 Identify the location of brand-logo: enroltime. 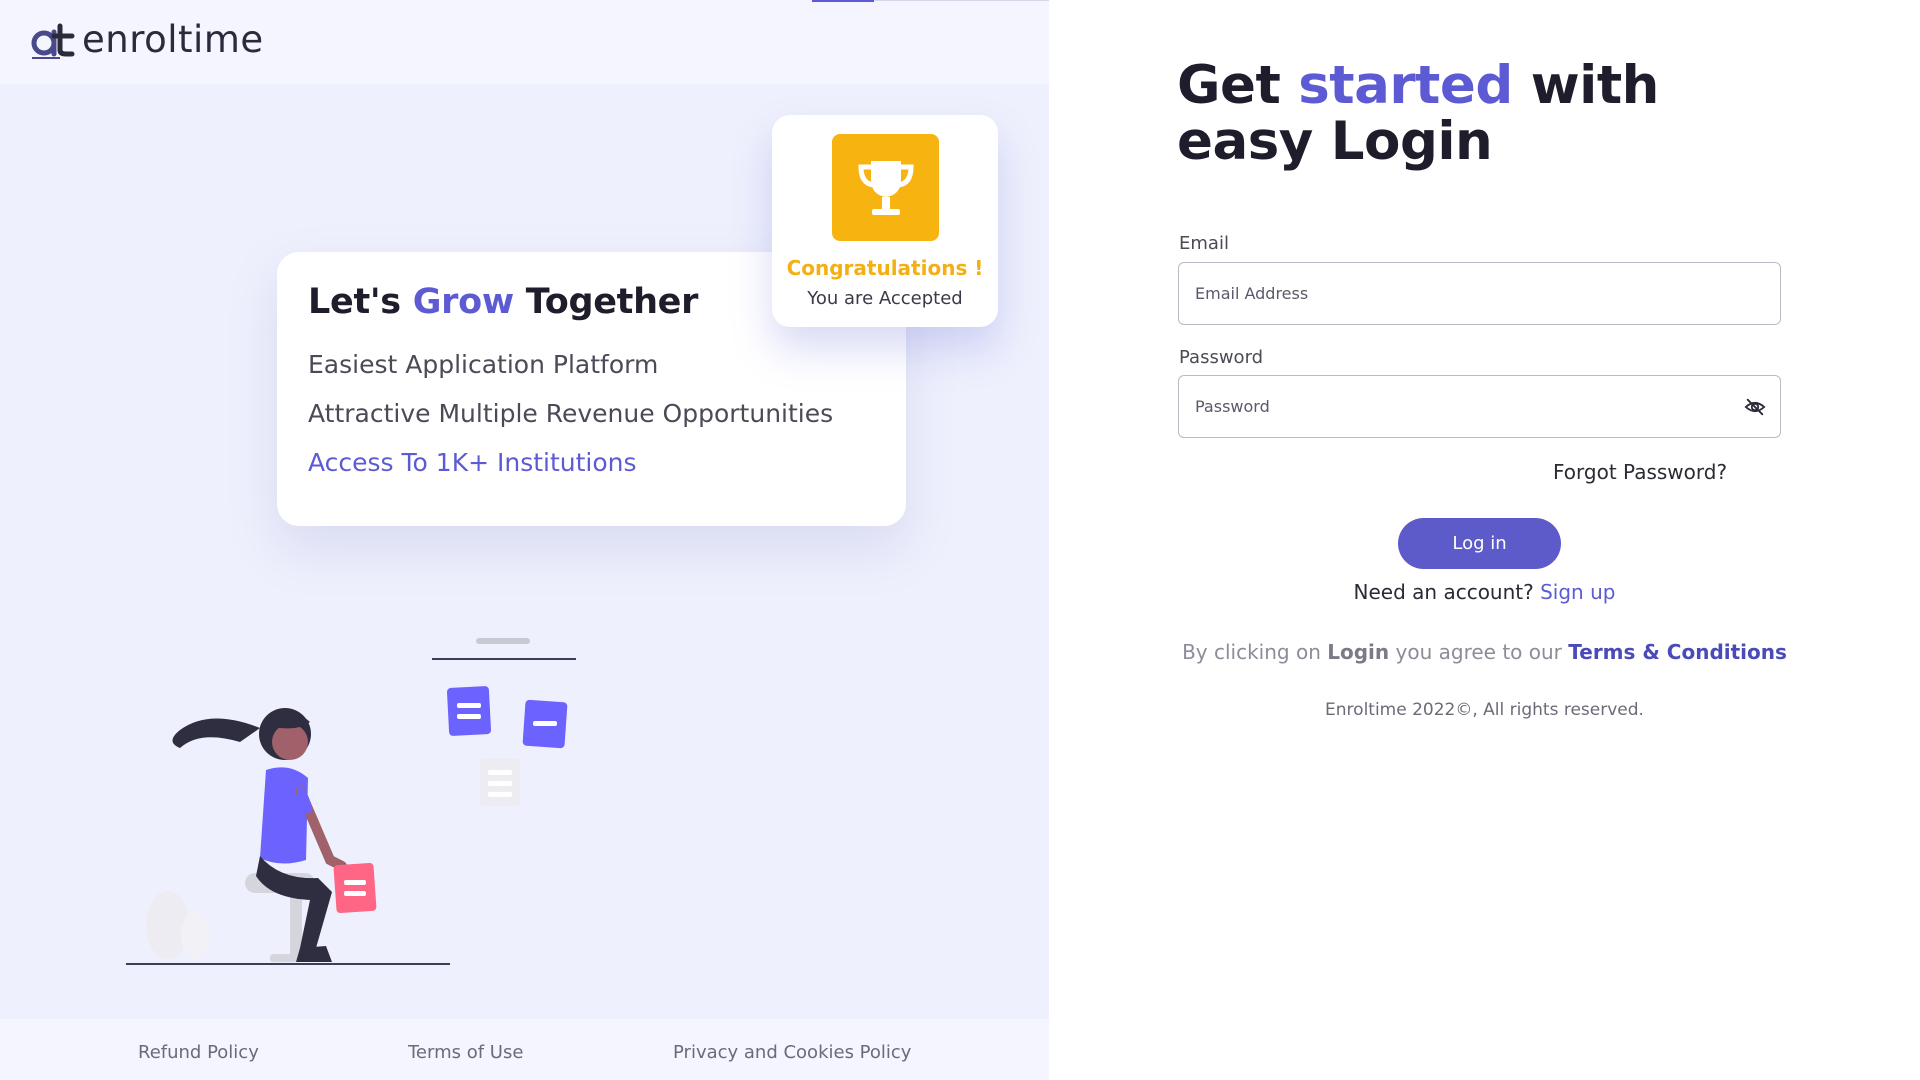
(147, 39).